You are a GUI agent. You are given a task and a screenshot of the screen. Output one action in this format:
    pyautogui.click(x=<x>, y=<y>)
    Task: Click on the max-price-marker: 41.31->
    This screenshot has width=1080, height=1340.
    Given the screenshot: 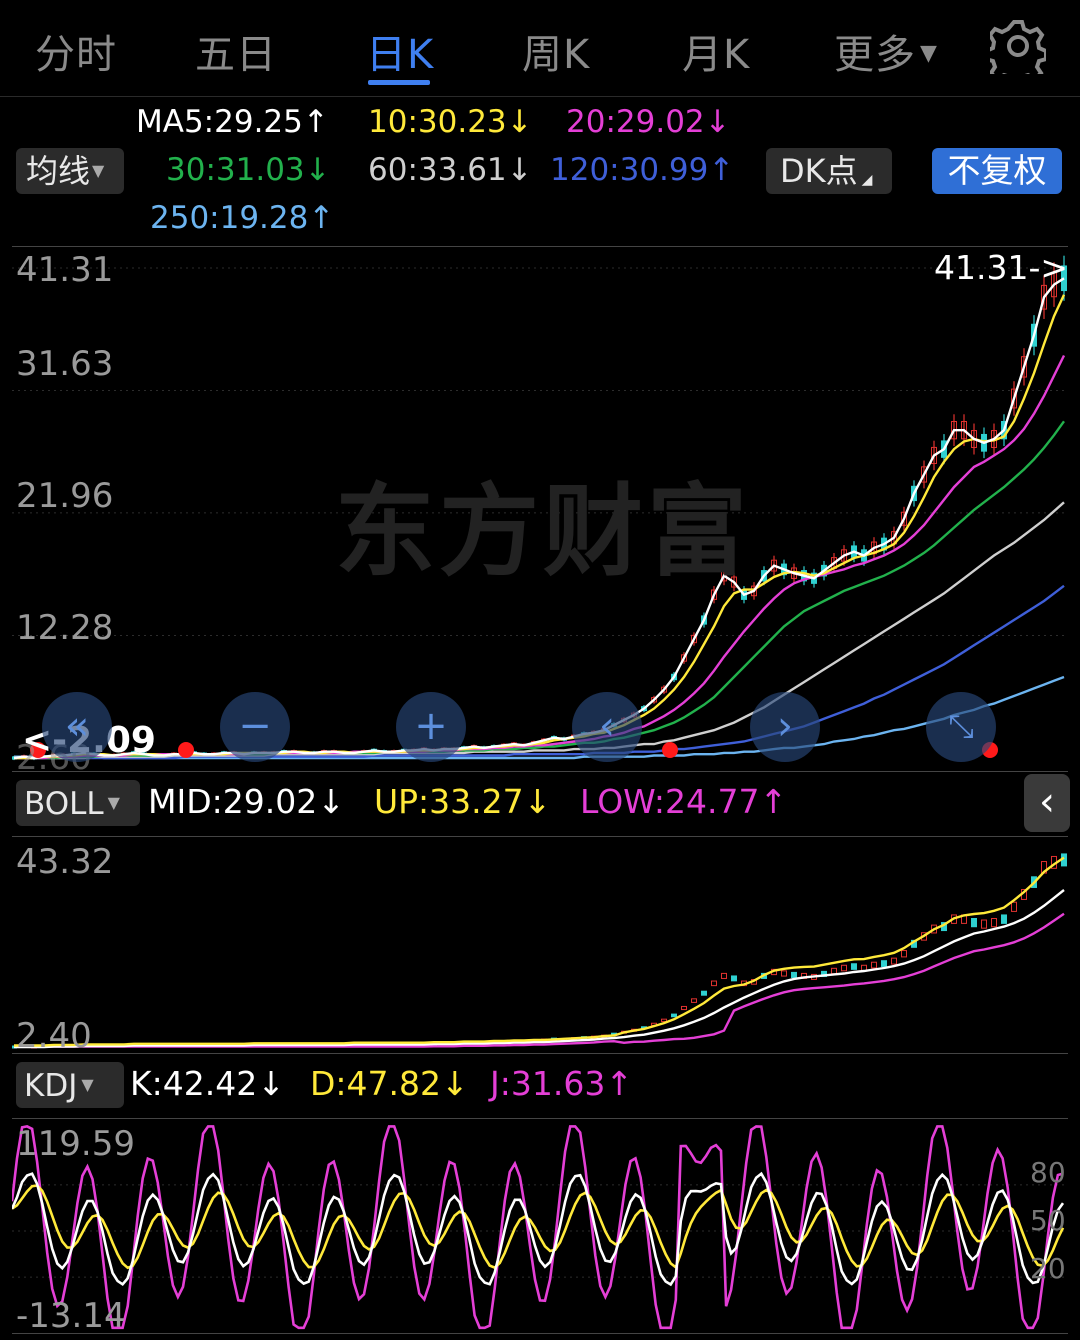 What is the action you would take?
    pyautogui.click(x=1001, y=267)
    